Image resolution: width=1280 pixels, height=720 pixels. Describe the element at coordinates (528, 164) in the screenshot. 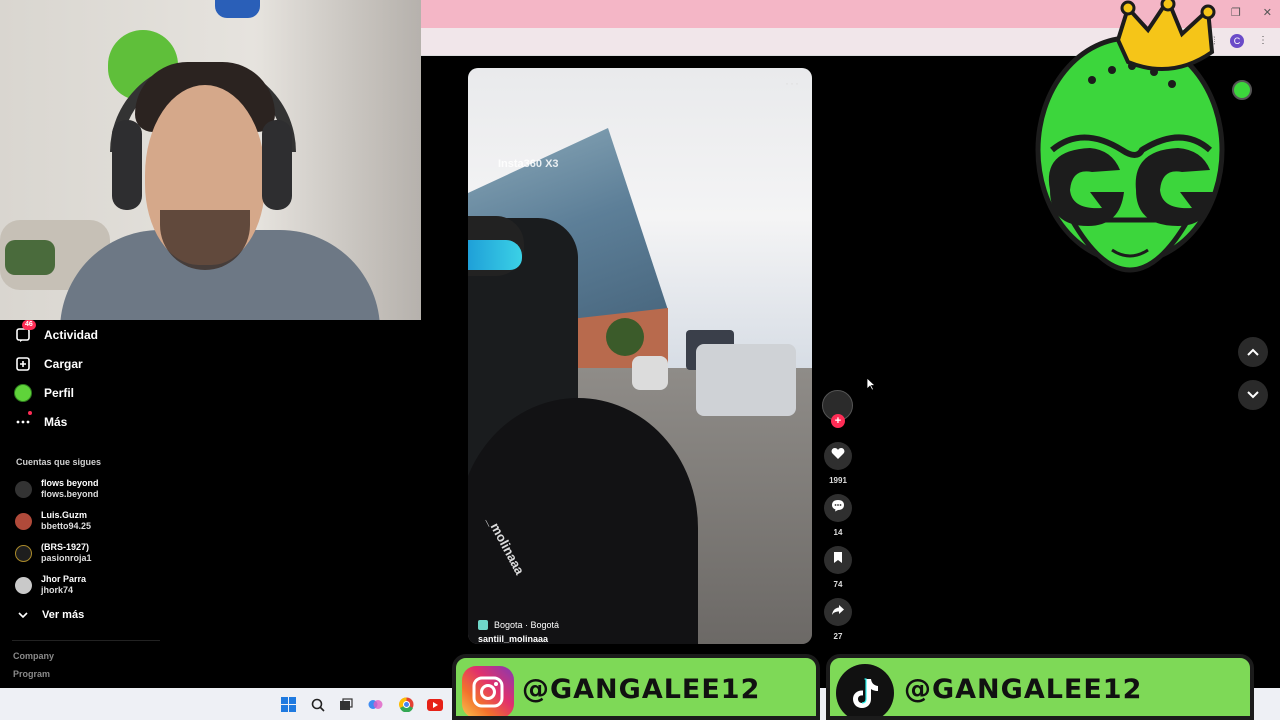

I see `video-watermark: Insta360 X3` at that location.